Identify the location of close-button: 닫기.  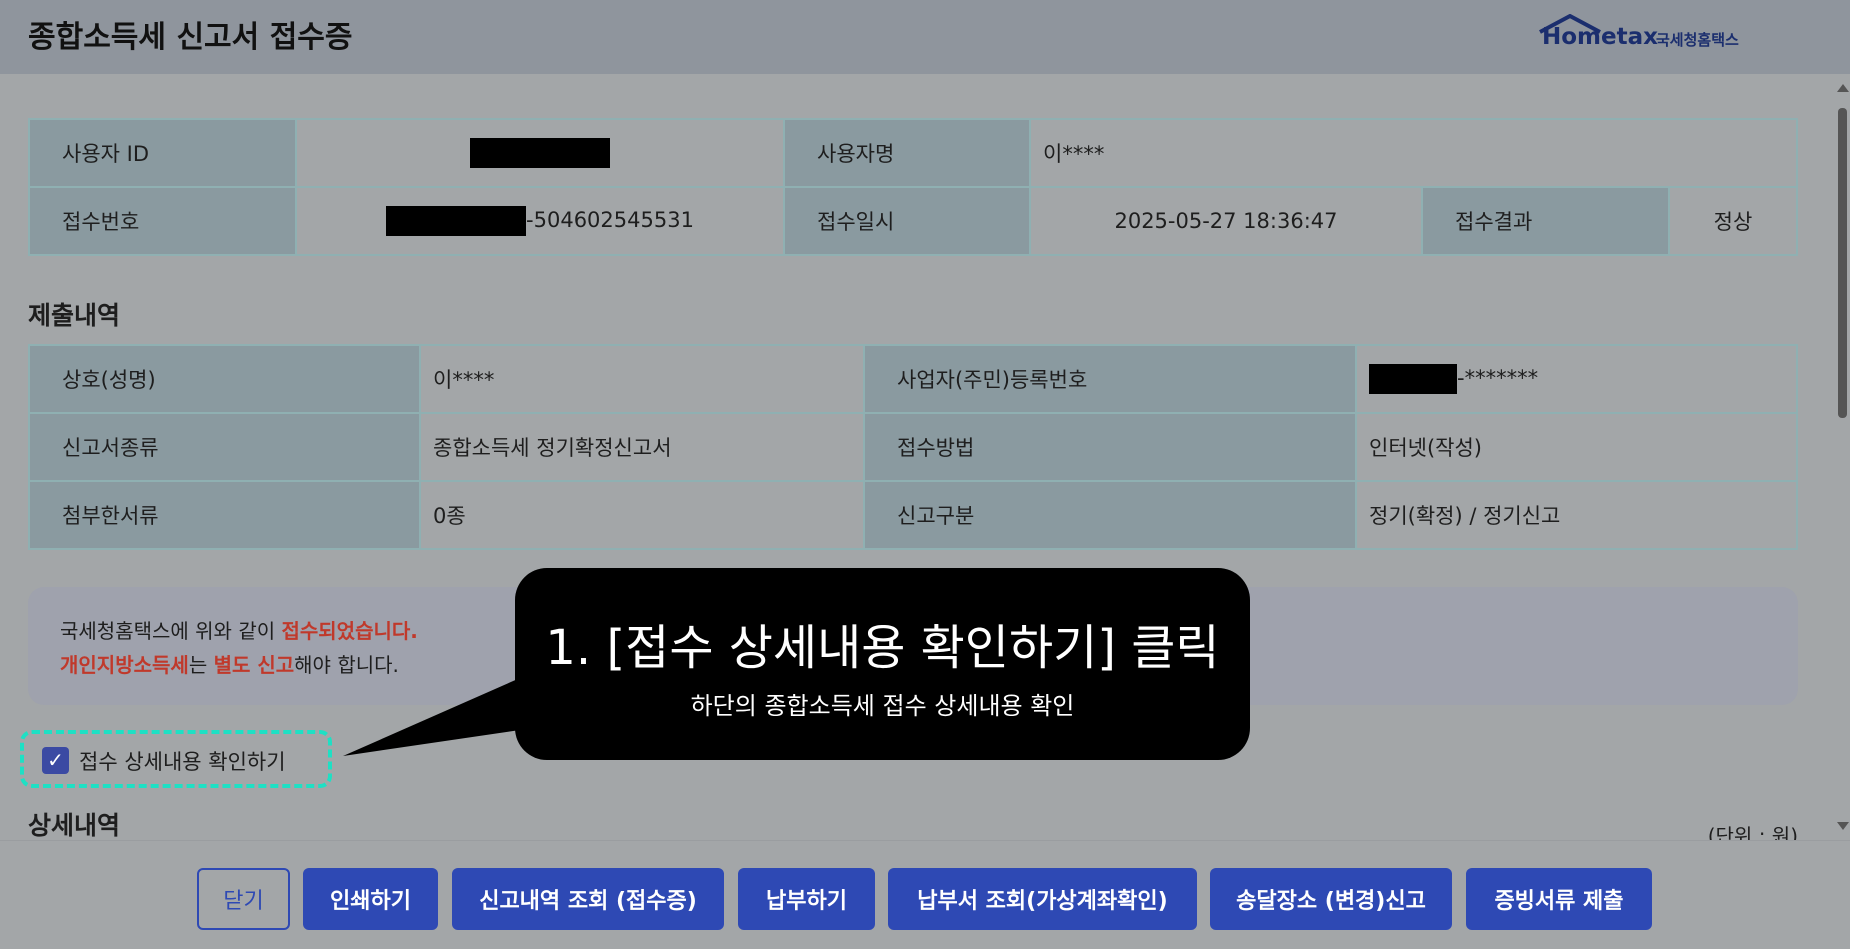
(243, 899).